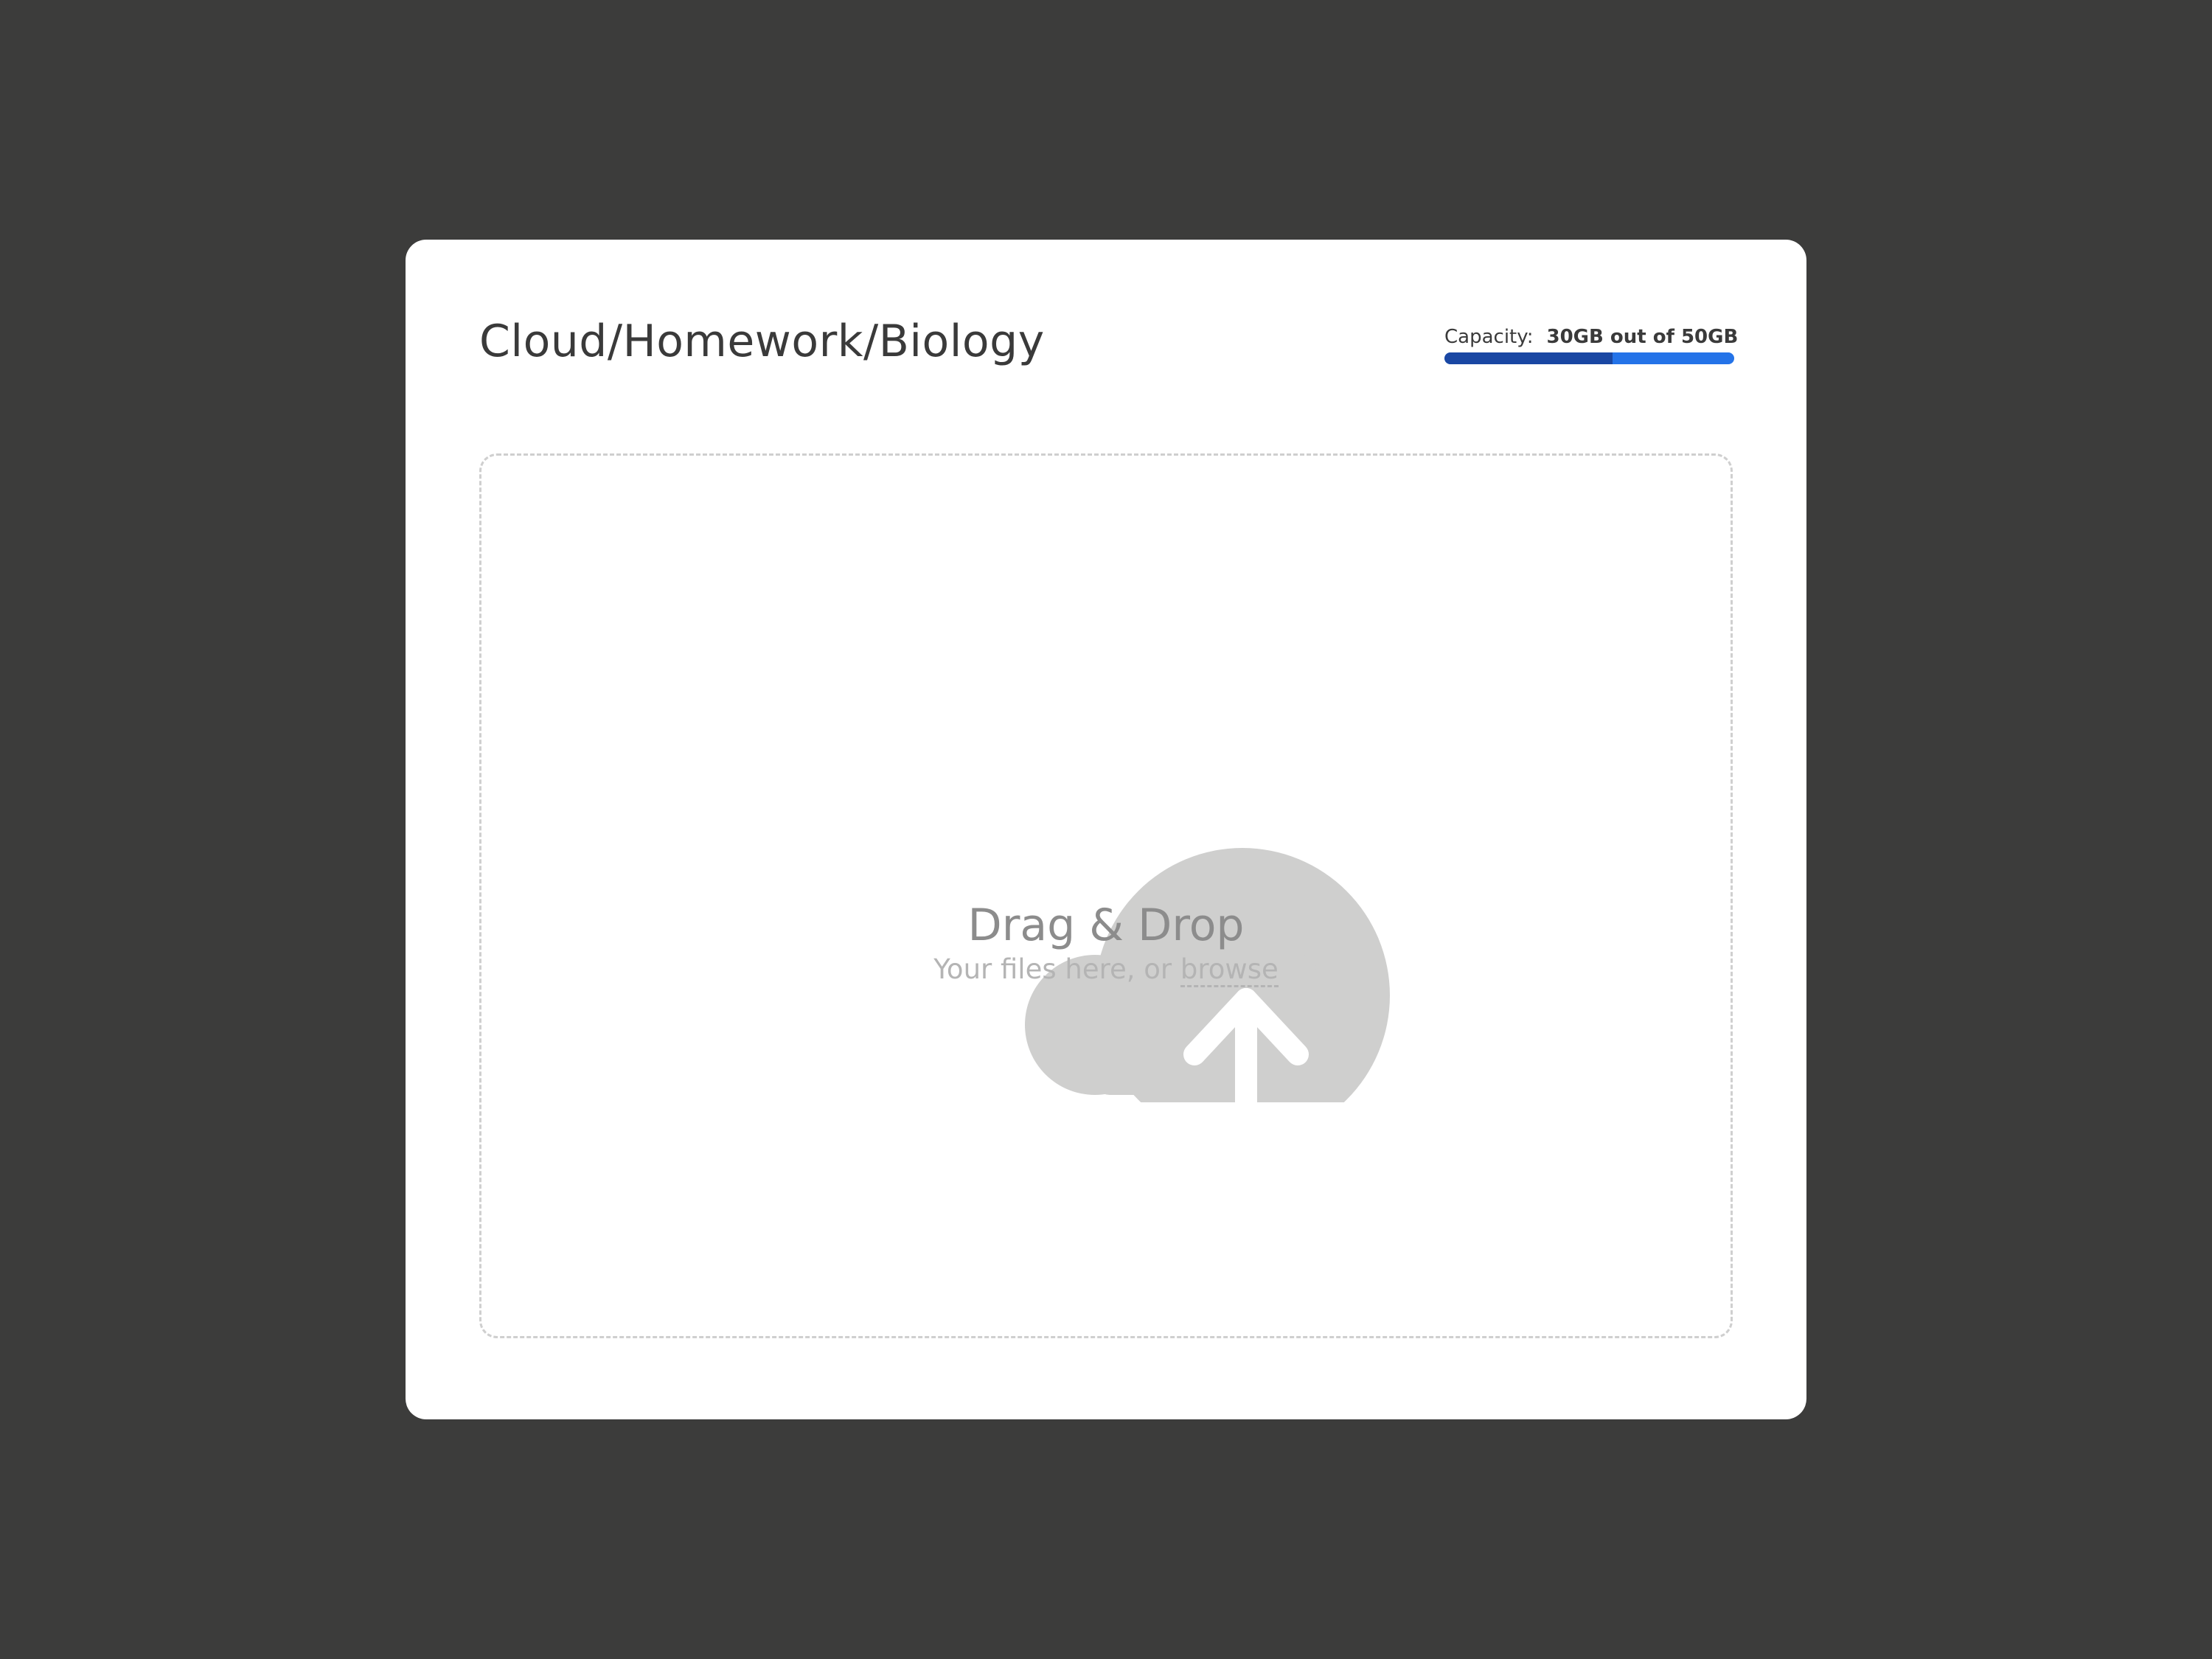 This screenshot has width=2212, height=1659. What do you see at coordinates (1489, 337) in the screenshot?
I see `capacity-label: Capacity:` at bounding box center [1489, 337].